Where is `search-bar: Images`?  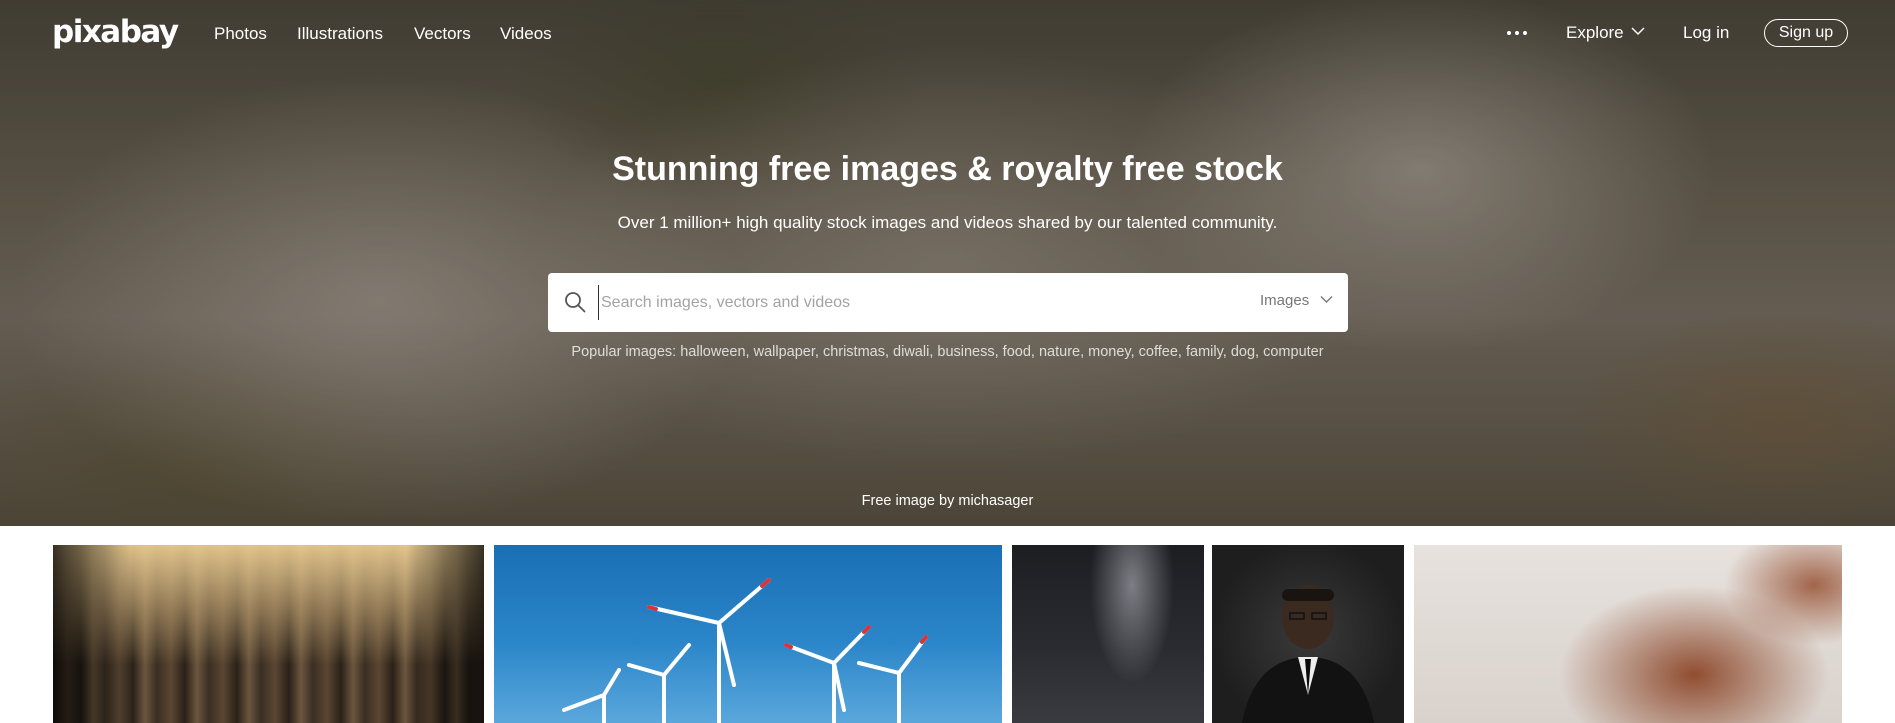 search-bar: Images is located at coordinates (948, 302).